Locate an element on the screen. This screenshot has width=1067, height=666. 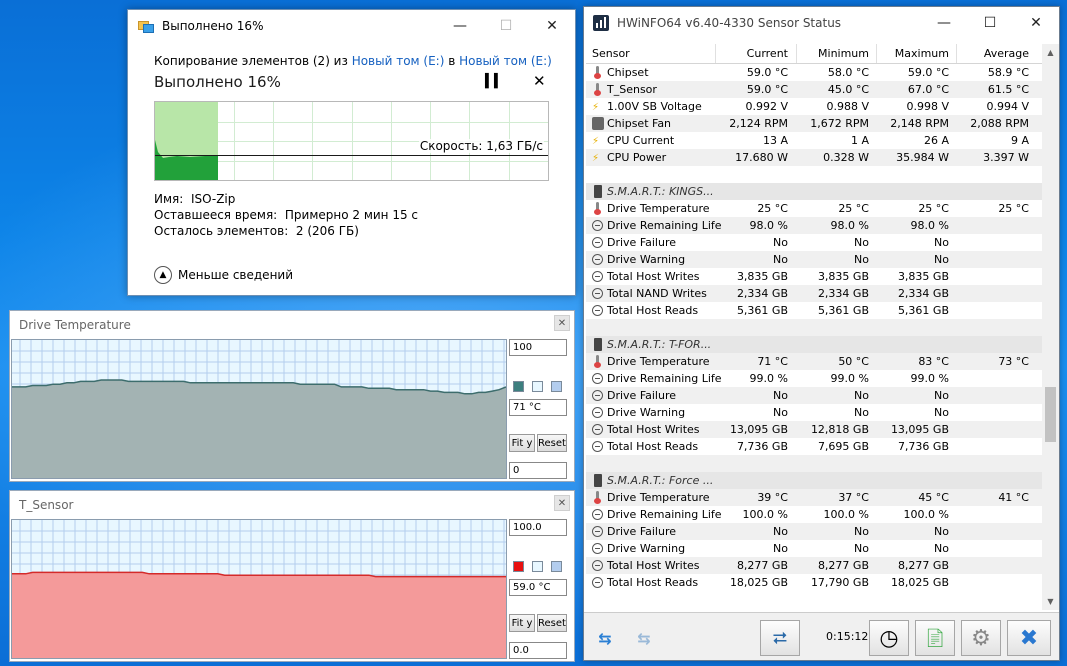
graph-min-value: 0.0 is located at coordinates (538, 650).